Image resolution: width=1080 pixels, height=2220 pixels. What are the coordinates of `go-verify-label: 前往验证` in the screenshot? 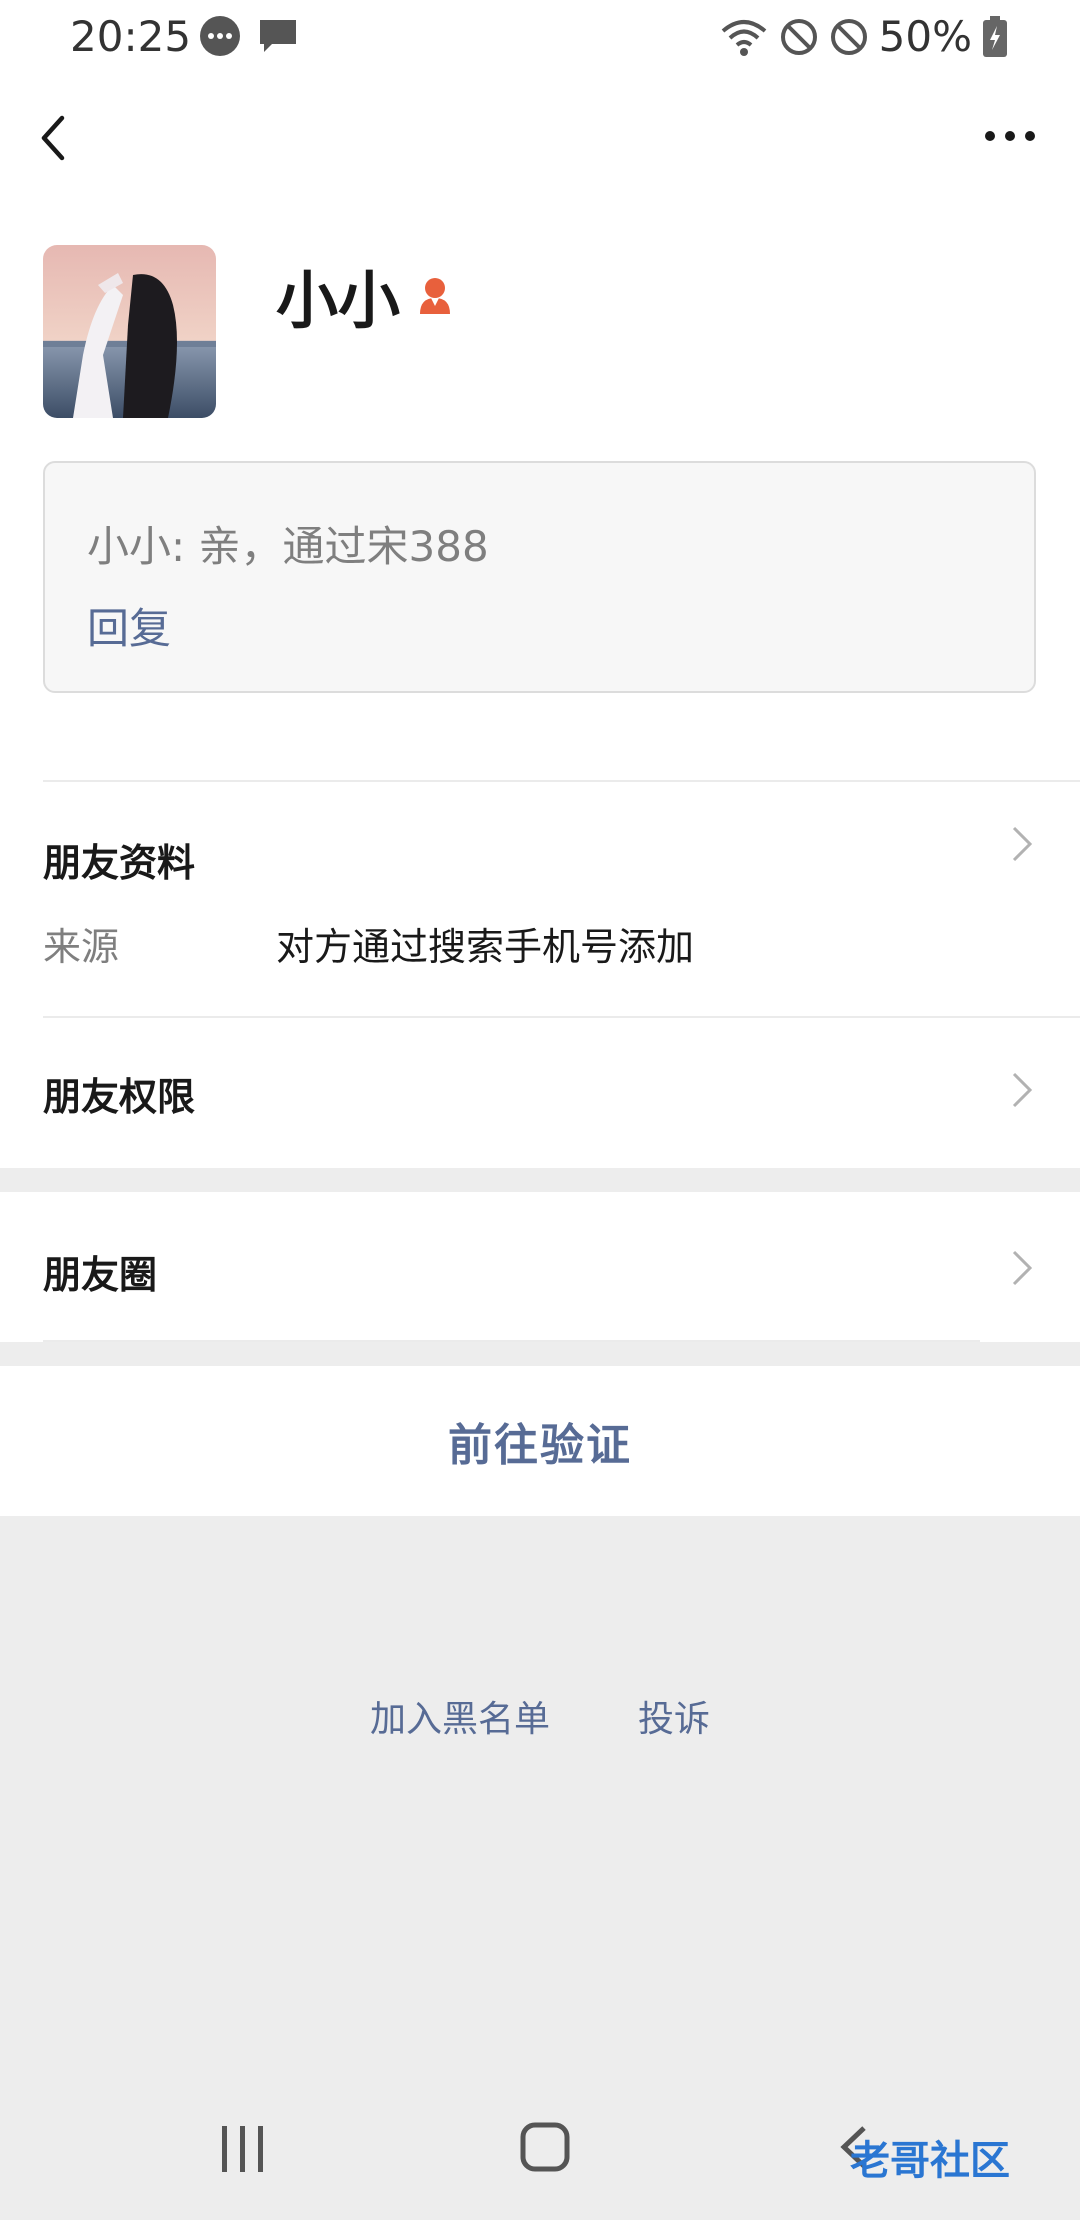 It's located at (540, 1445).